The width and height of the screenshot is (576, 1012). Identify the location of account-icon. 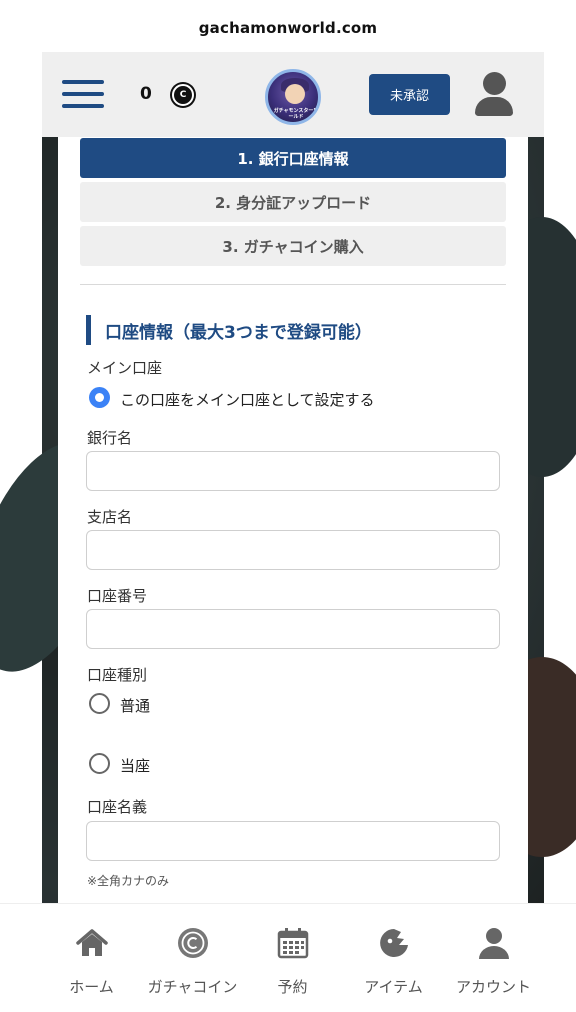
(493, 943).